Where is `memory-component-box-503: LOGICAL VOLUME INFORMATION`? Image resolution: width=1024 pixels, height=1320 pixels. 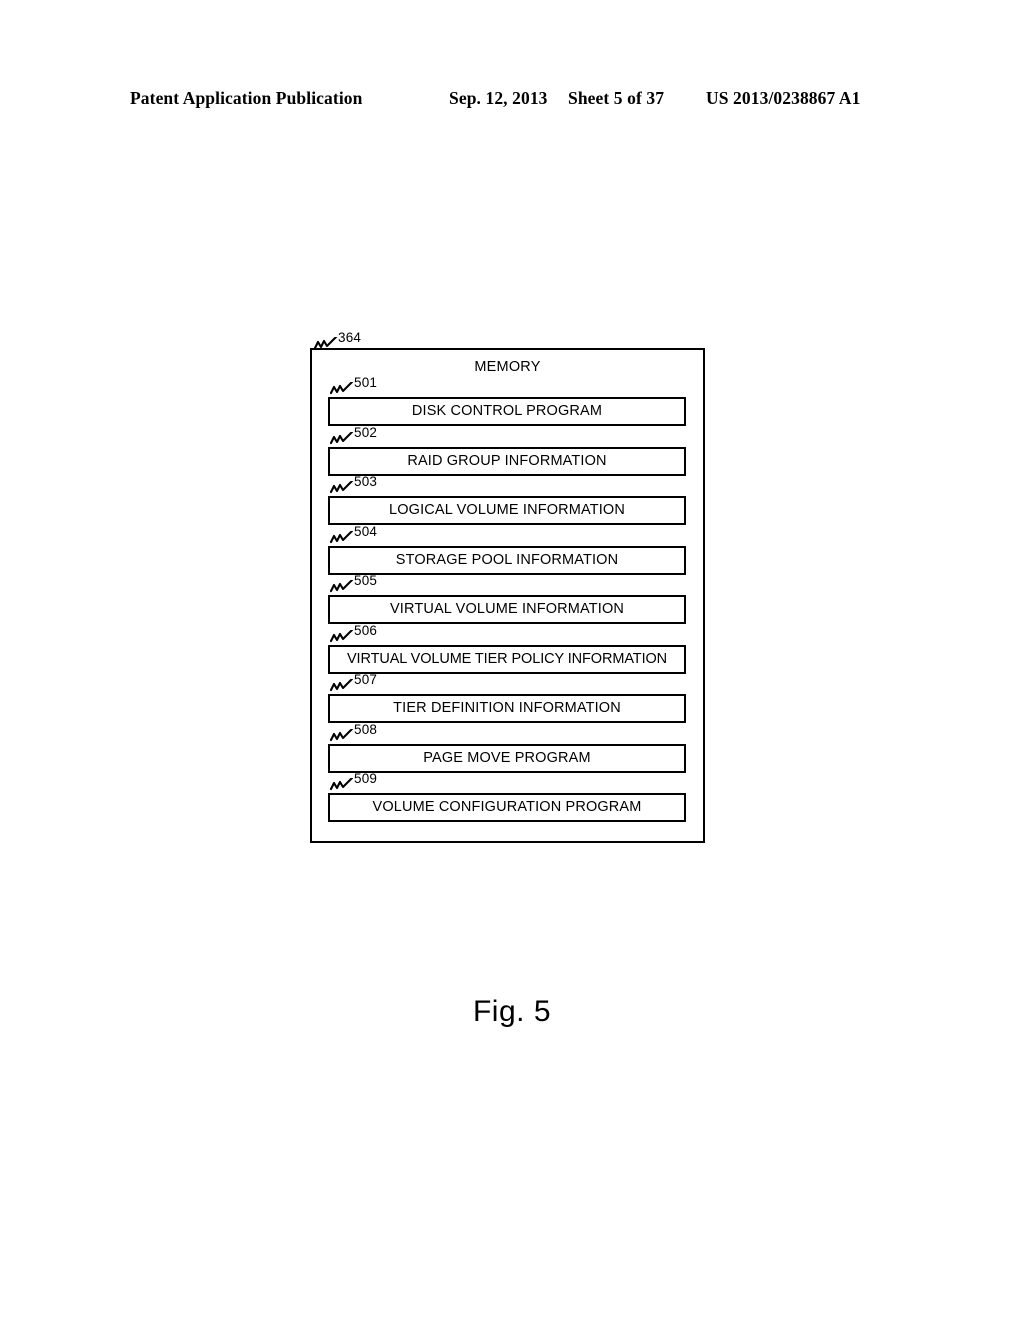
memory-component-box-503: LOGICAL VOLUME INFORMATION is located at coordinates (507, 510).